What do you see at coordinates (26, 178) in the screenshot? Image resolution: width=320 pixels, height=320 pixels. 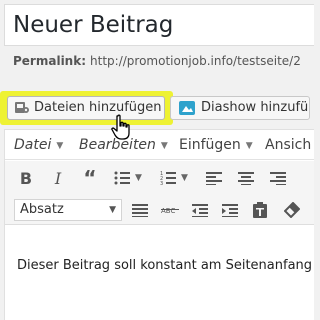 I see `bold-icon: B` at bounding box center [26, 178].